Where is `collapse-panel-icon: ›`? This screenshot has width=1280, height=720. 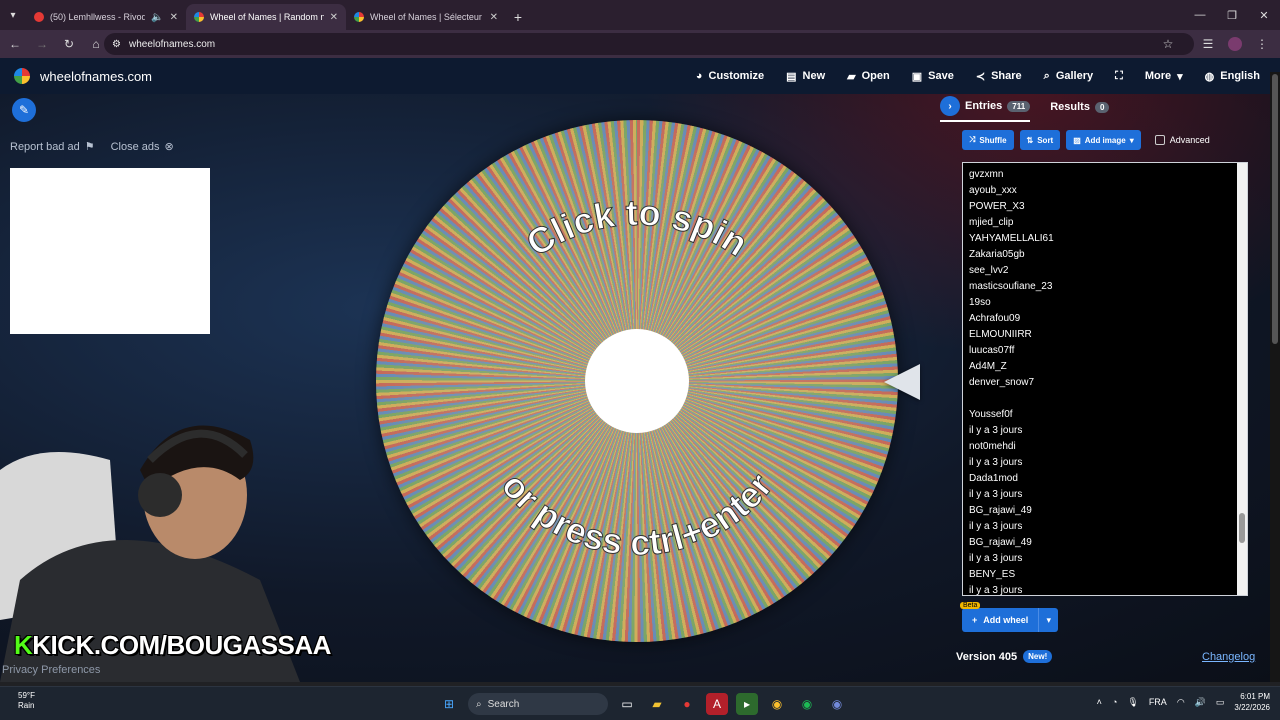 collapse-panel-icon: › is located at coordinates (950, 106).